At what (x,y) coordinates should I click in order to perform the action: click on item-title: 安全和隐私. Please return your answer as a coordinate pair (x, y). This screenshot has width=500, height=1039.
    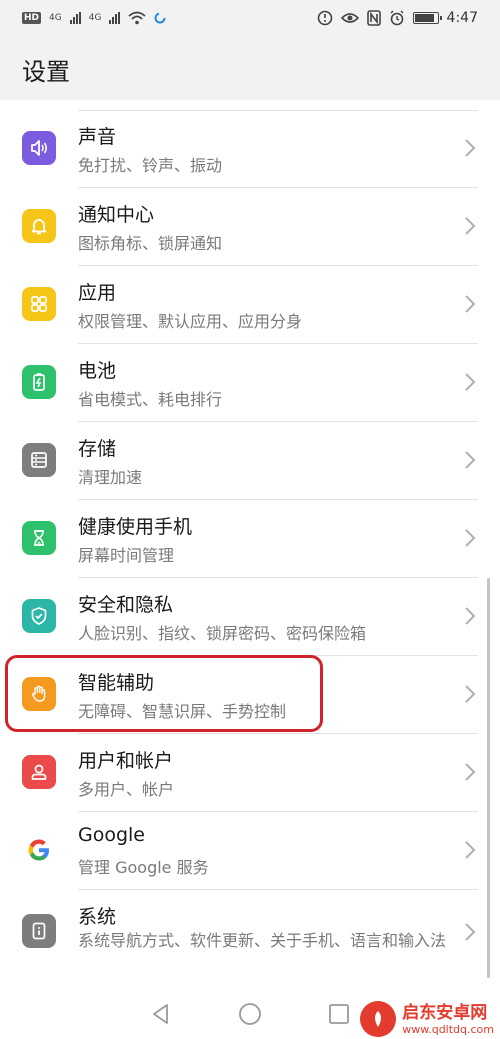
    Looking at the image, I should click on (126, 605).